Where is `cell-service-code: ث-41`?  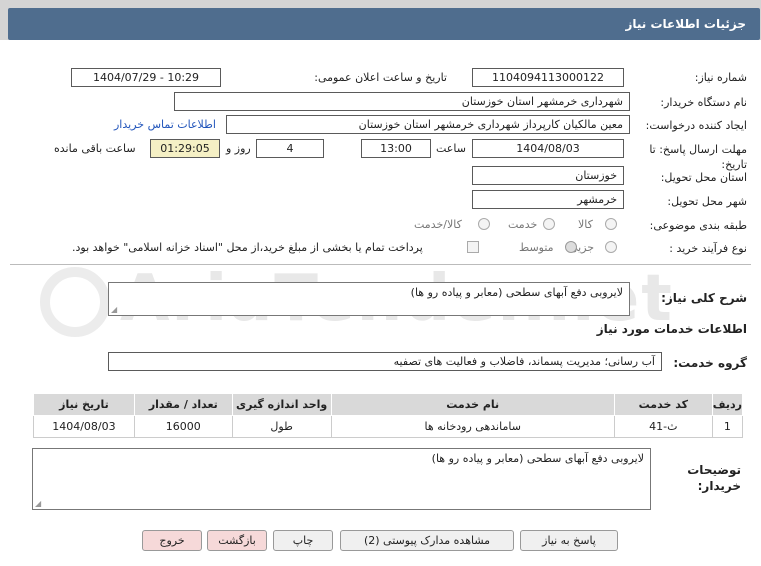
cell-service-code: ث-41 is located at coordinates (663, 426).